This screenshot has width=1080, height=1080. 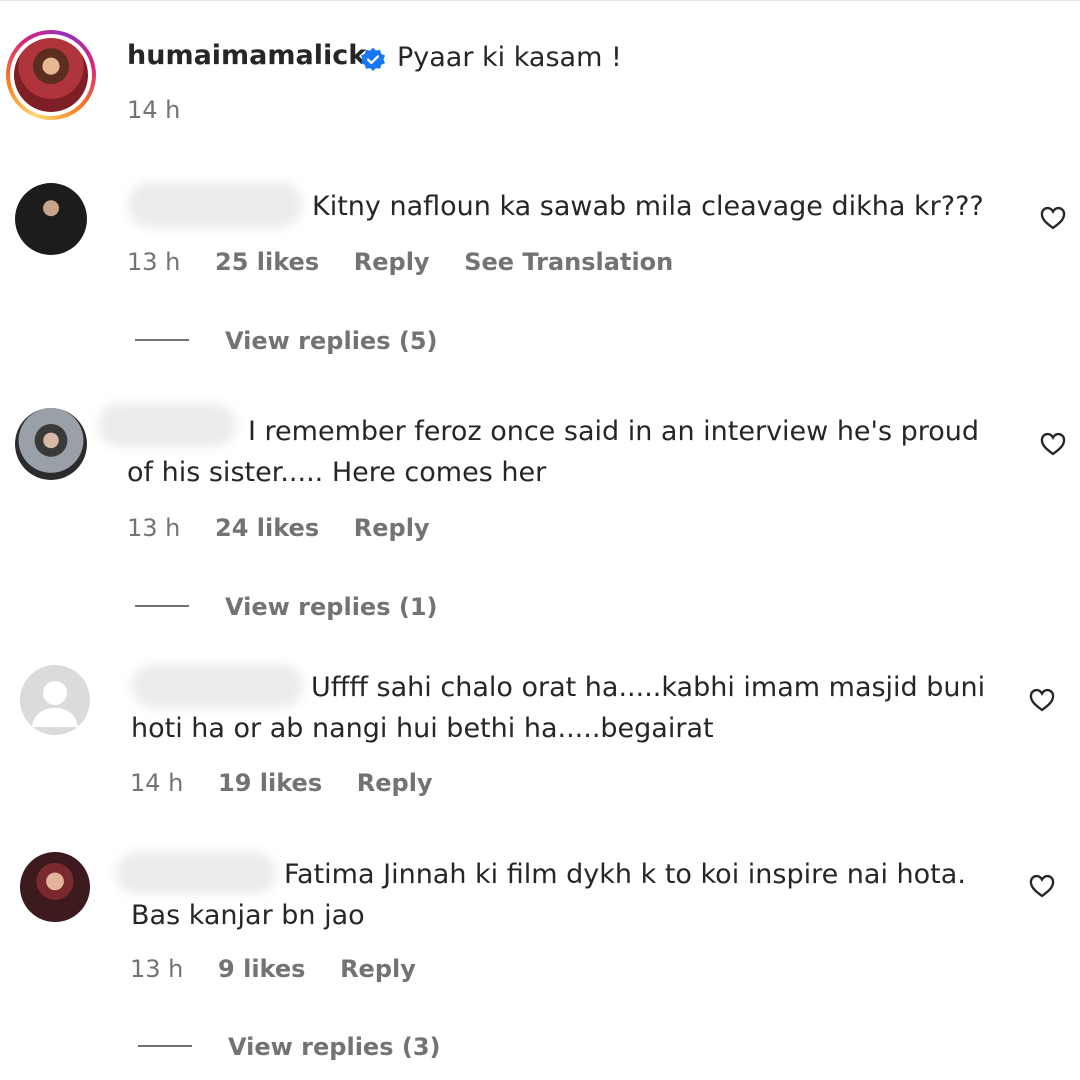 I want to click on caption-text: Pyaar ki kasam !, so click(x=509, y=57).